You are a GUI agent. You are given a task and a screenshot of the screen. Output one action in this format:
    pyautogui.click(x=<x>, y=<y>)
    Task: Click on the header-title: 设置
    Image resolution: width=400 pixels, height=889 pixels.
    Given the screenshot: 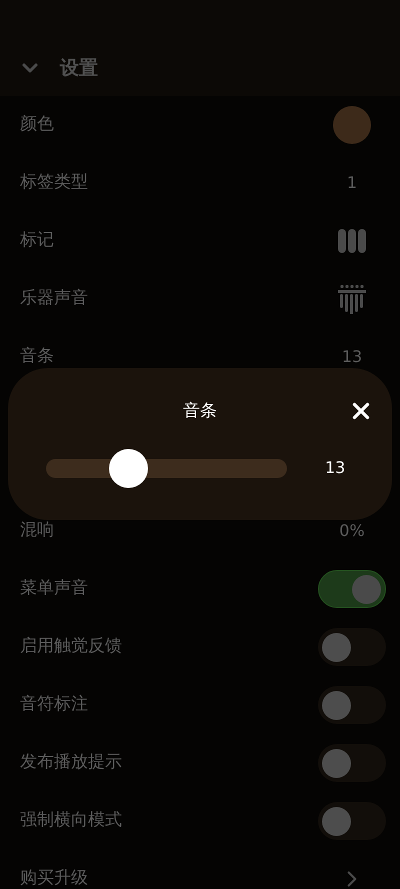 What is the action you would take?
    pyautogui.click(x=79, y=68)
    